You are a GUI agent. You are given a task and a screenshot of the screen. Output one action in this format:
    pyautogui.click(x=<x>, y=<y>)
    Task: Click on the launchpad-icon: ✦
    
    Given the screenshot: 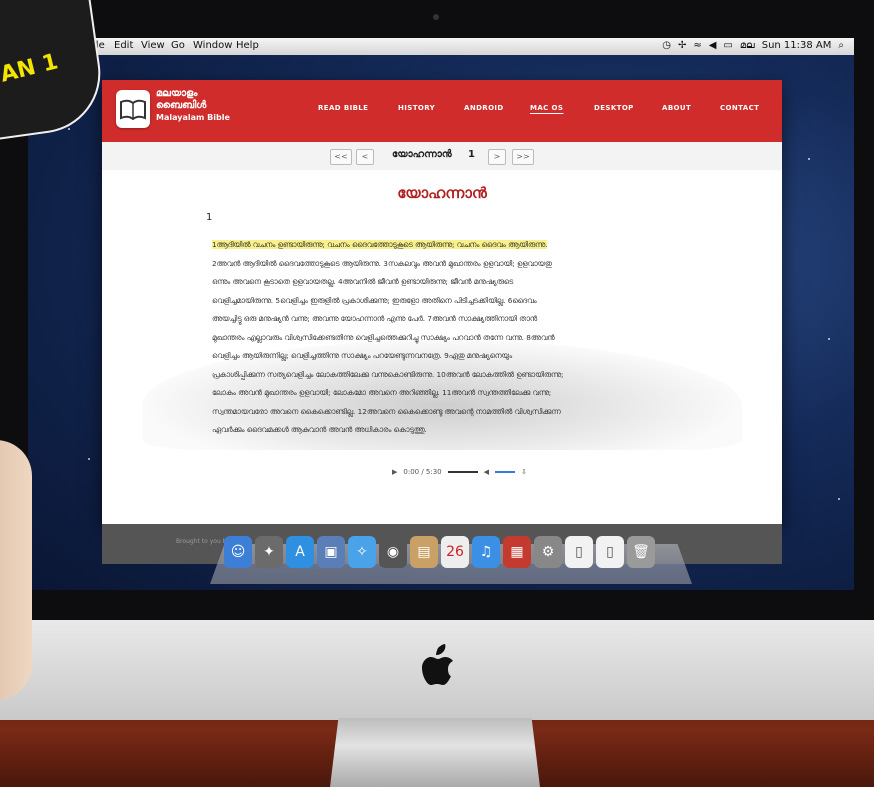 What is the action you would take?
    pyautogui.click(x=269, y=552)
    